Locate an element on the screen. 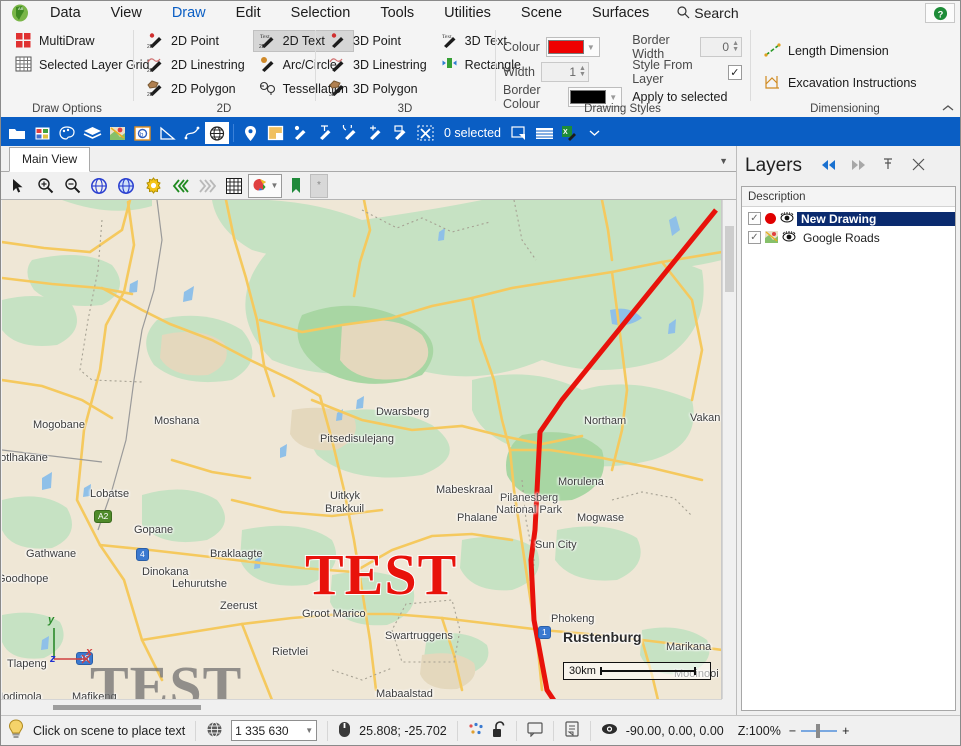 The height and width of the screenshot is (746, 961). rewind-icon is located at coordinates (180, 186).